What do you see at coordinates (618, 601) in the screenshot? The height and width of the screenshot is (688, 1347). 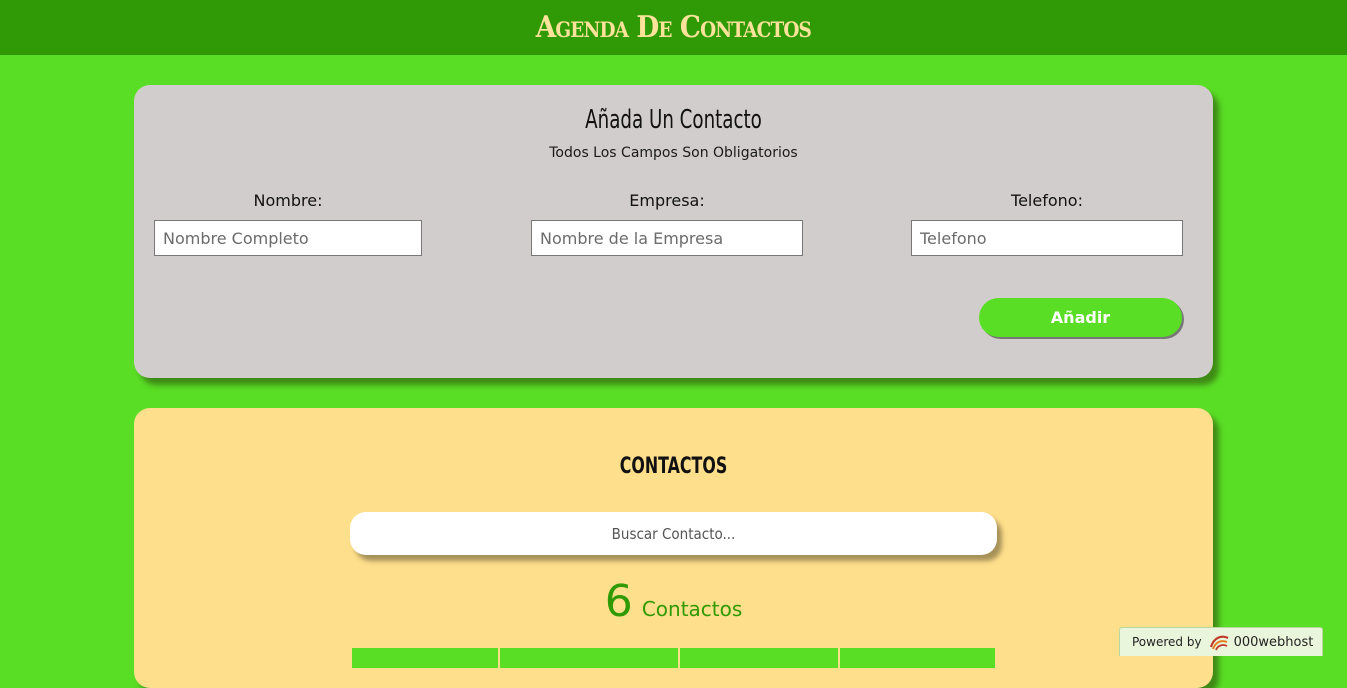 I see `contact-count-number: 6` at bounding box center [618, 601].